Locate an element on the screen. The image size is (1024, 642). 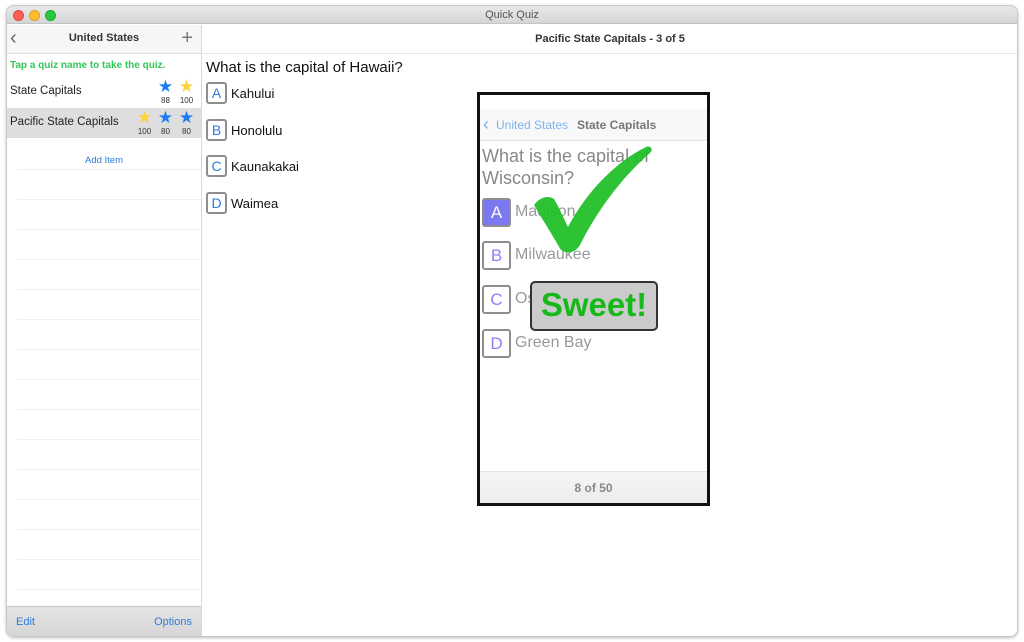
phone-progress-label: 8 of 50 is located at coordinates (593, 487).